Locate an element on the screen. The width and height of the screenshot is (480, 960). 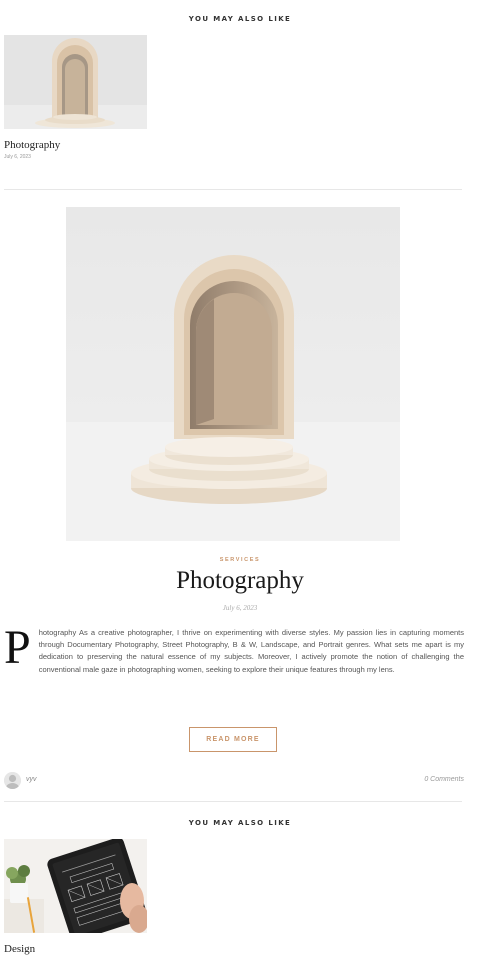
related-post-date: July 6, 2023 is located at coordinates (17, 157).